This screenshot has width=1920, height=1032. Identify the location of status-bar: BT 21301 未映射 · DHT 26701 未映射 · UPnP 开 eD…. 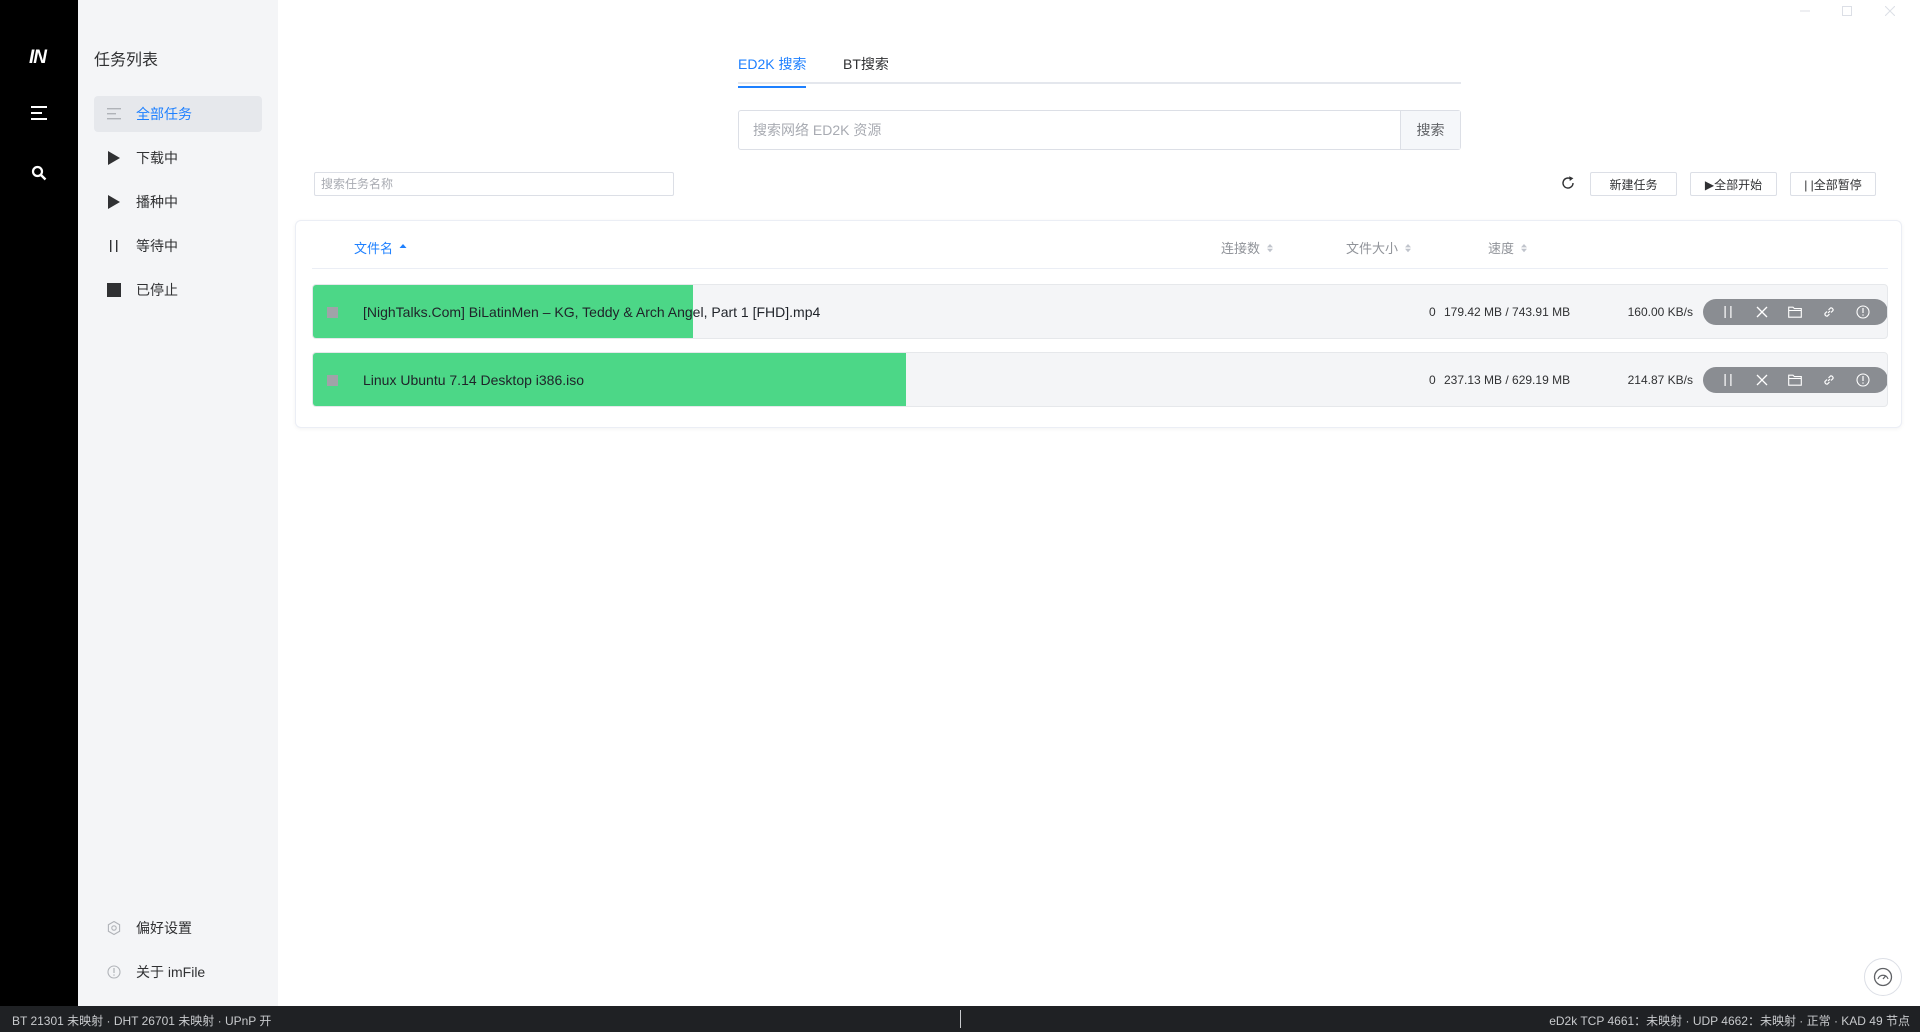
(960, 1019).